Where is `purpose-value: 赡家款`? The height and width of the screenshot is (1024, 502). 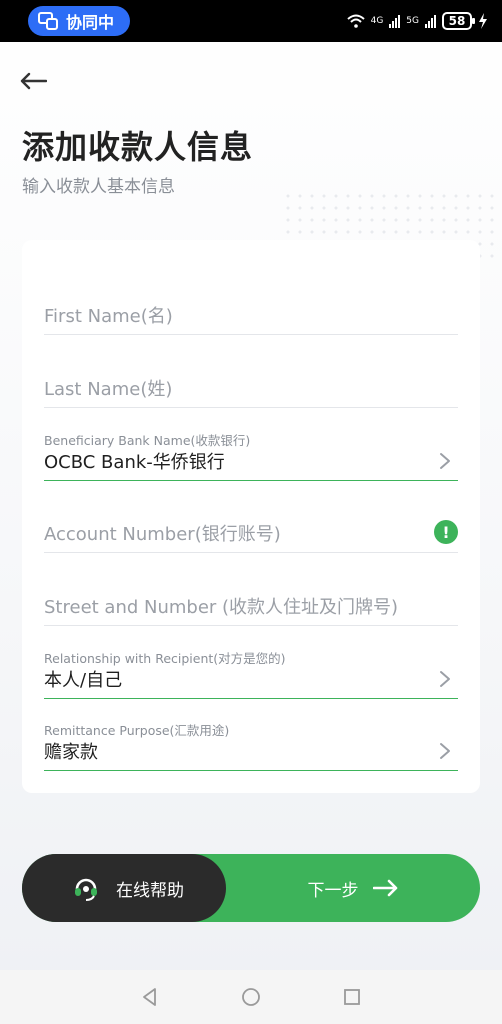 purpose-value: 赡家款 is located at coordinates (71, 752).